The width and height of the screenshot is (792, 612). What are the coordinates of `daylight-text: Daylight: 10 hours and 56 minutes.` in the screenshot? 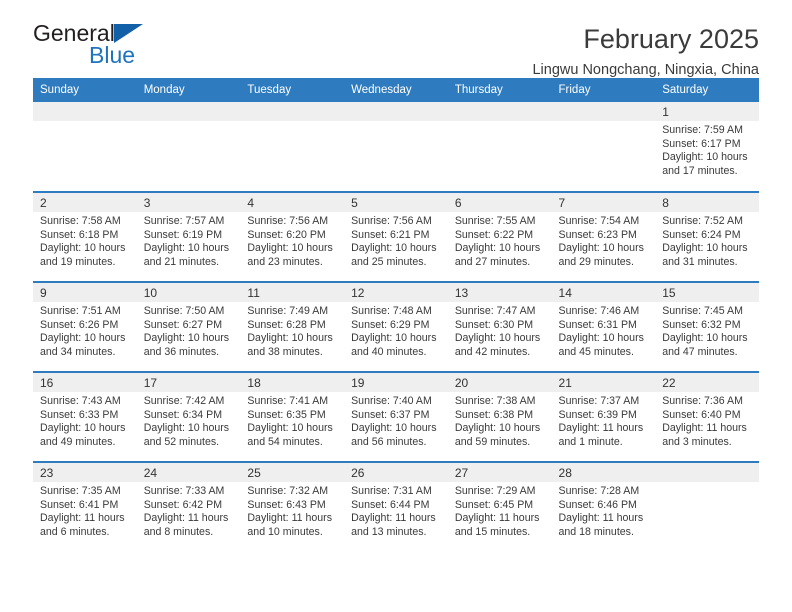 It's located at (394, 435).